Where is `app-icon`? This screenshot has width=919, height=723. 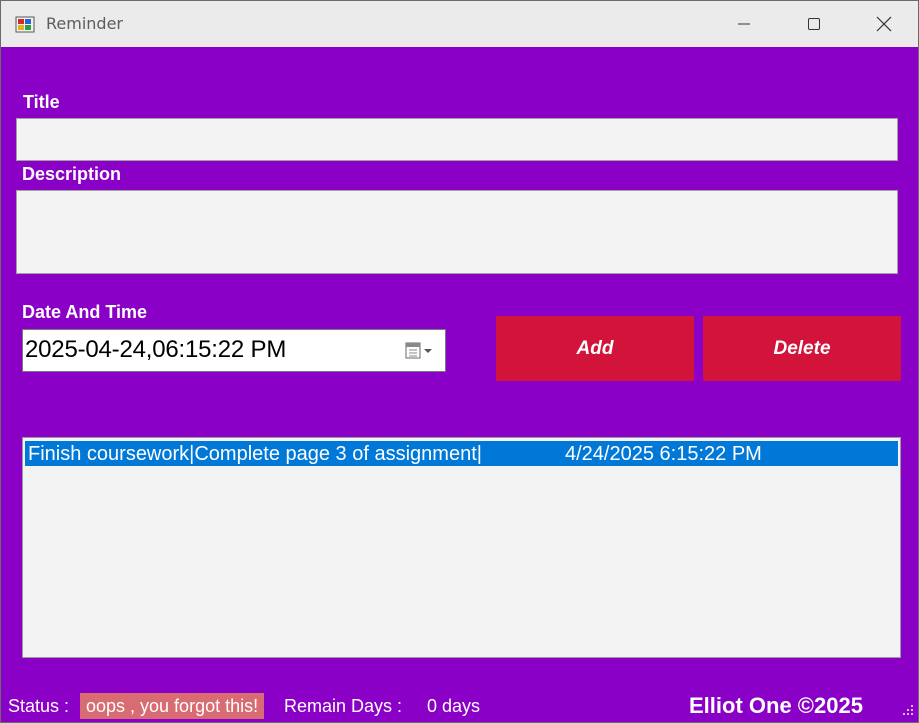 app-icon is located at coordinates (25, 24).